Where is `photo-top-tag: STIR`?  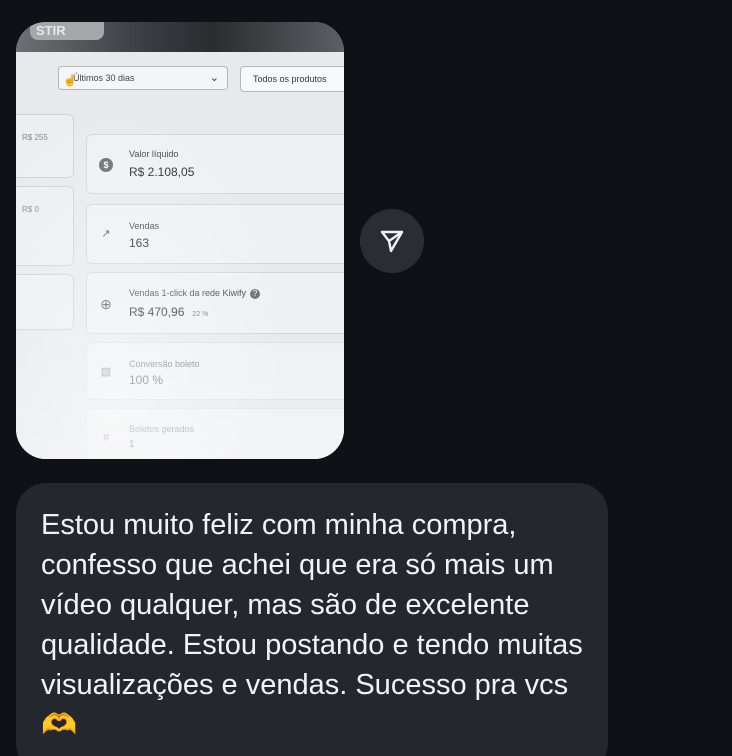
photo-top-tag: STIR is located at coordinates (67, 31).